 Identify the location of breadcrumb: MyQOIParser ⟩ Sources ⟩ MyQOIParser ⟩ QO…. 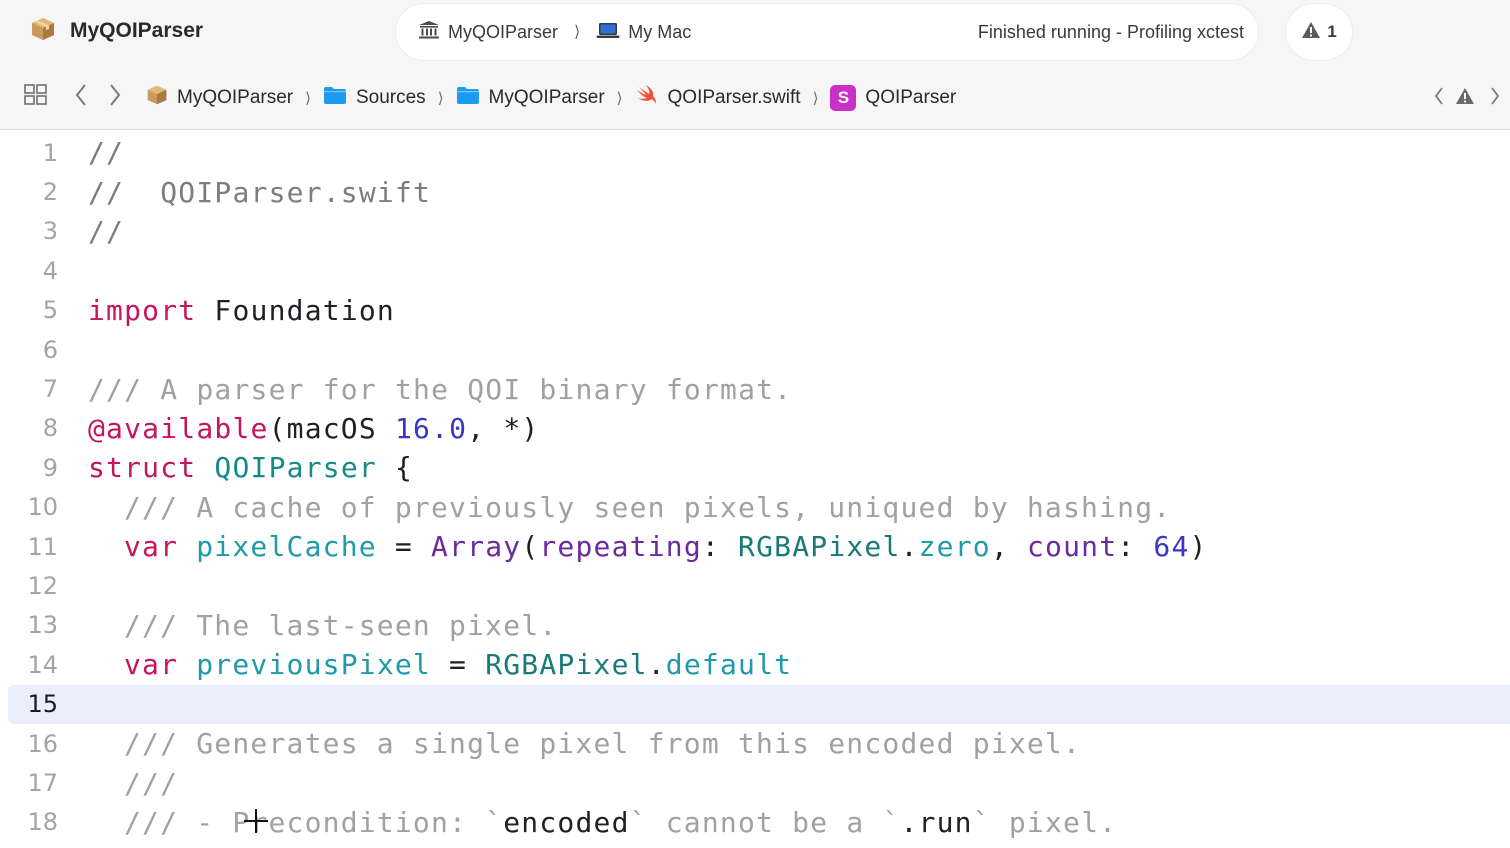
(551, 98).